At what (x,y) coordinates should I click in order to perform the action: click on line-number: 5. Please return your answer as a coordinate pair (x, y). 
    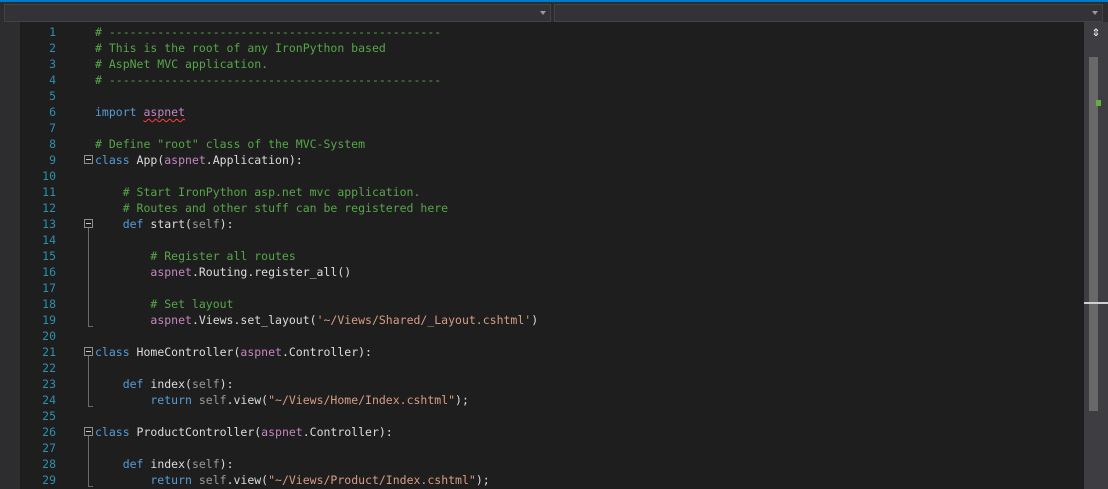
    Looking at the image, I should click on (52, 96).